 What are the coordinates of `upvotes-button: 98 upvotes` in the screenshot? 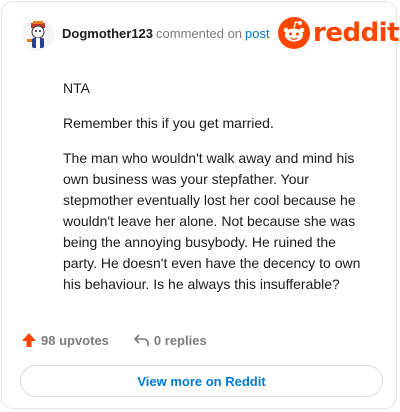 It's located at (65, 340).